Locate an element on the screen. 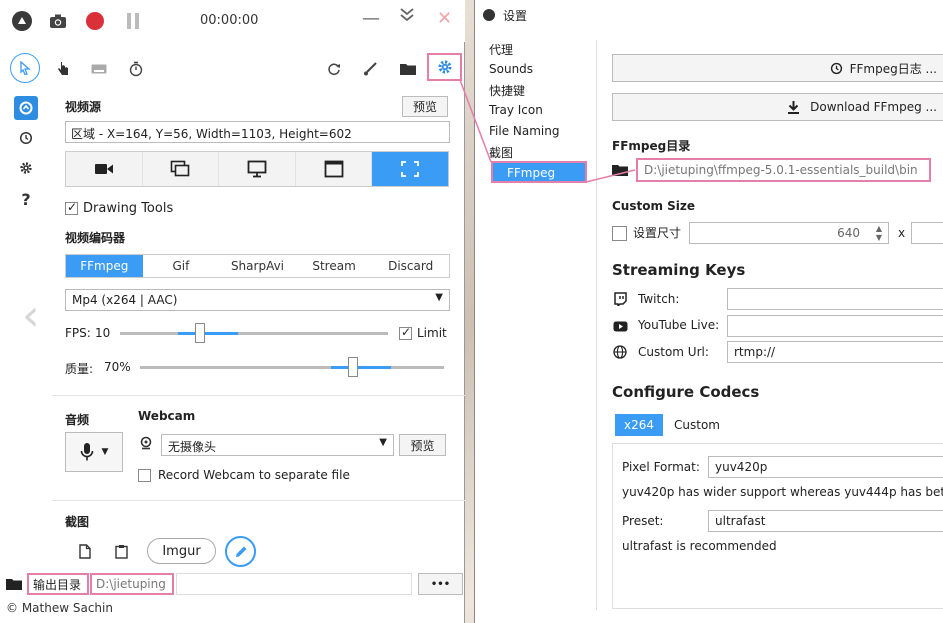 This screenshot has height=623, width=943. clipboard-icon is located at coordinates (121, 551).